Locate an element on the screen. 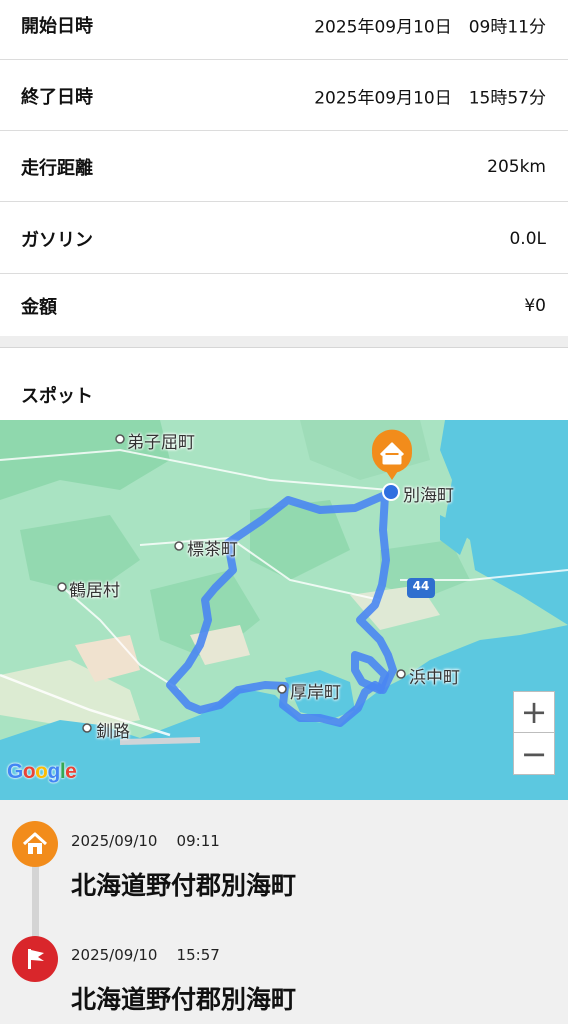  timeline-start-date: 2025/09/10 is located at coordinates (114, 841).